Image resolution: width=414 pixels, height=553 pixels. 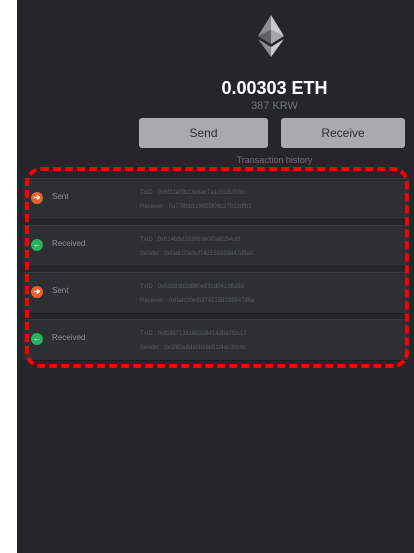 What do you see at coordinates (193, 334) in the screenshot?
I see `transaction-id: TxID : 0xfb36713116b326414dba7f2c13` at bounding box center [193, 334].